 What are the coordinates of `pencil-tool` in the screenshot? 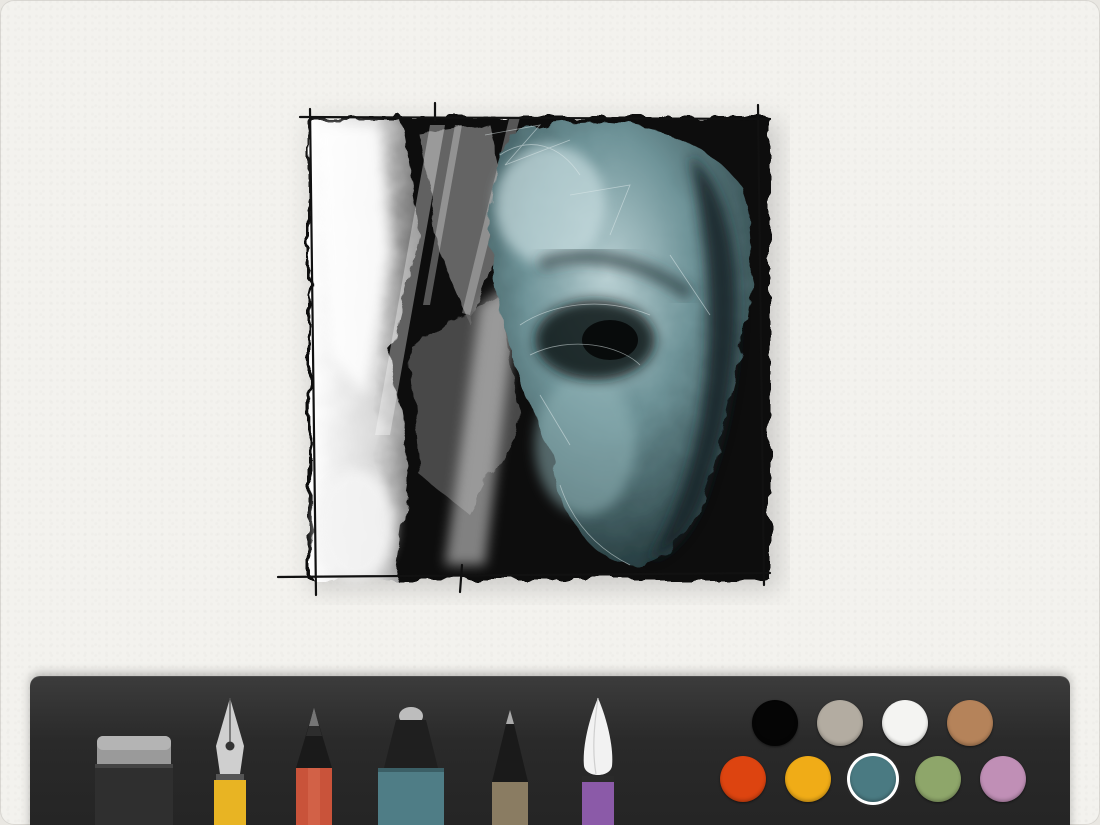 It's located at (314, 765).